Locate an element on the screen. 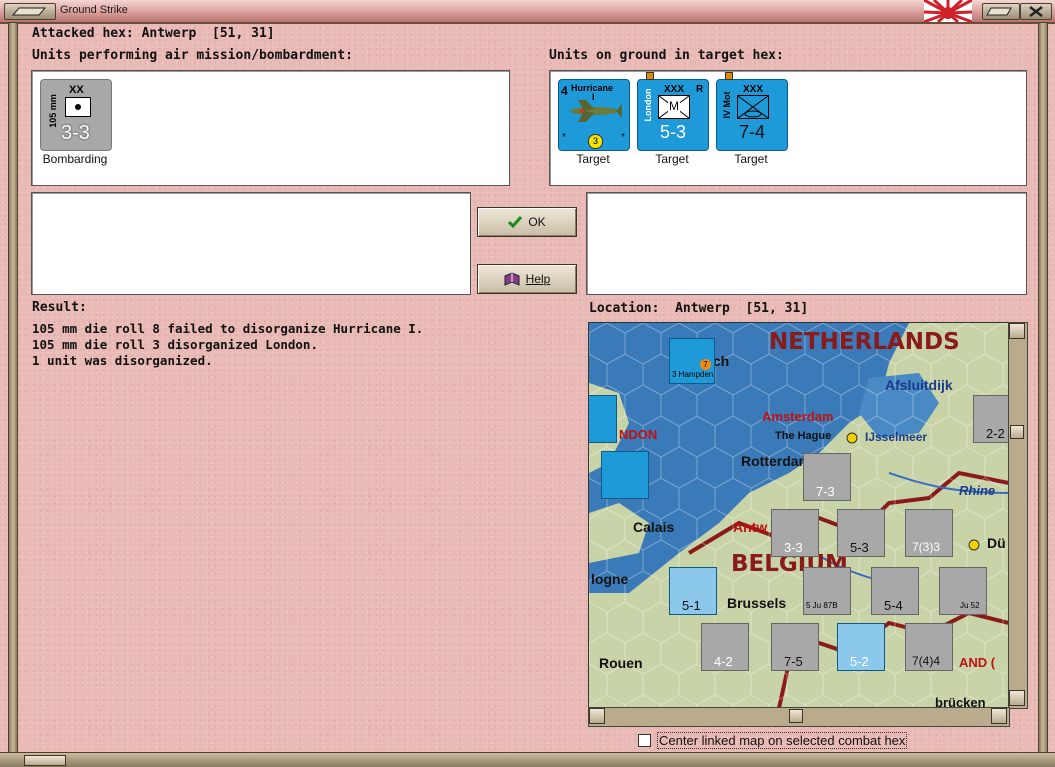 Image resolution: width=1055 pixels, height=767 pixels. restore-icon is located at coordinates (999, 11).